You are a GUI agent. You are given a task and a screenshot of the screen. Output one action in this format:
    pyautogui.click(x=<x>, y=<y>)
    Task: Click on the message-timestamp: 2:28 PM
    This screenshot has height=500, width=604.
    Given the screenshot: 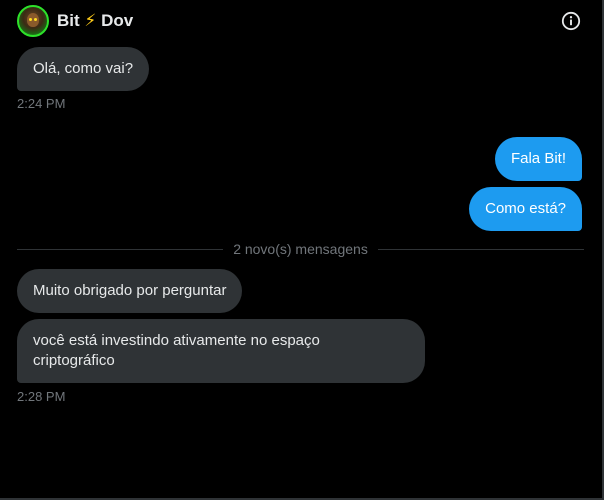 What is the action you would take?
    pyautogui.click(x=41, y=396)
    